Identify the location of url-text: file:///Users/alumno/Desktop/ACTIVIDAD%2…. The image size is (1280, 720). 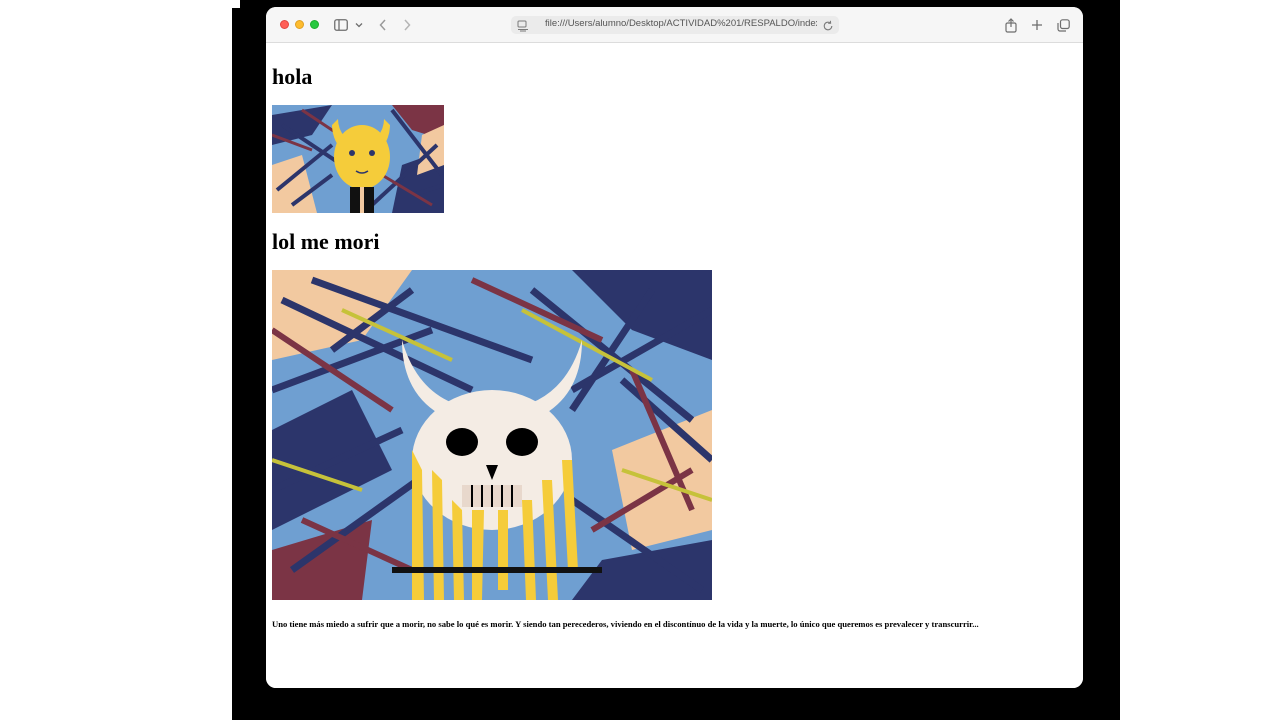
(681, 23).